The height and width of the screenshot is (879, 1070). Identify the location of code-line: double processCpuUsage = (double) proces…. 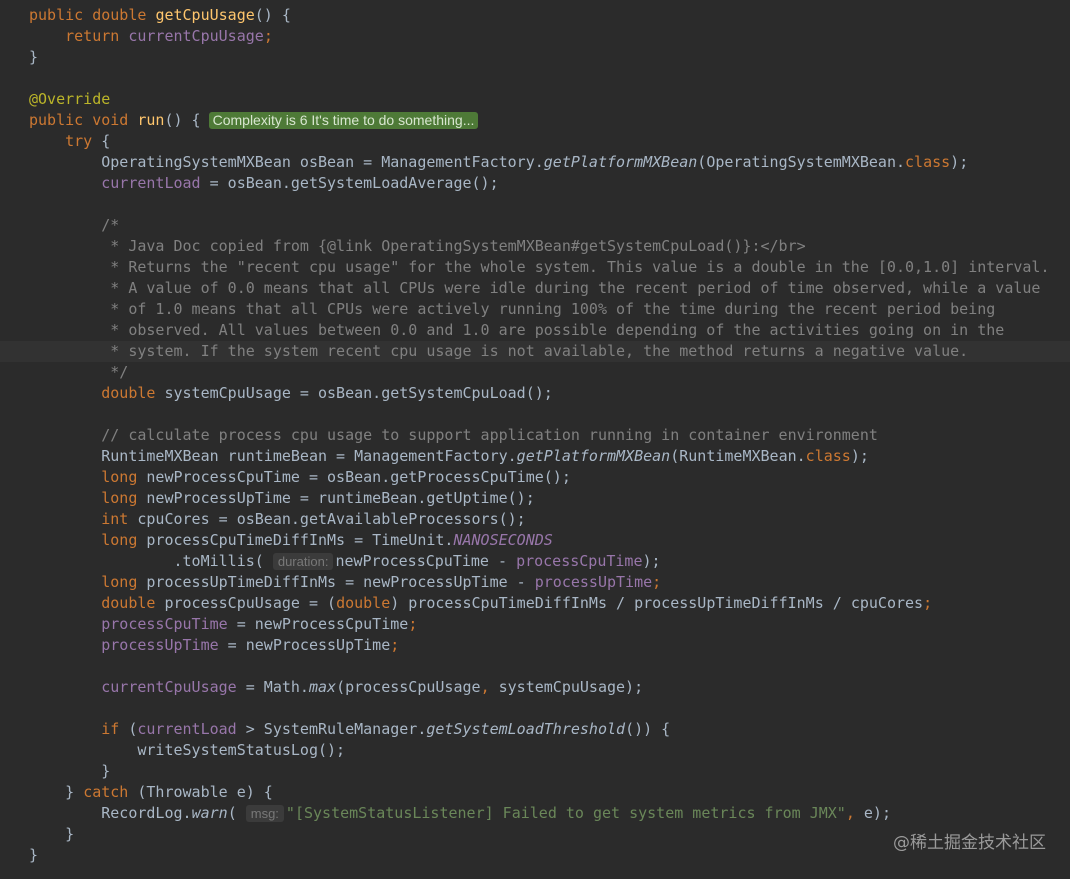
(535, 603).